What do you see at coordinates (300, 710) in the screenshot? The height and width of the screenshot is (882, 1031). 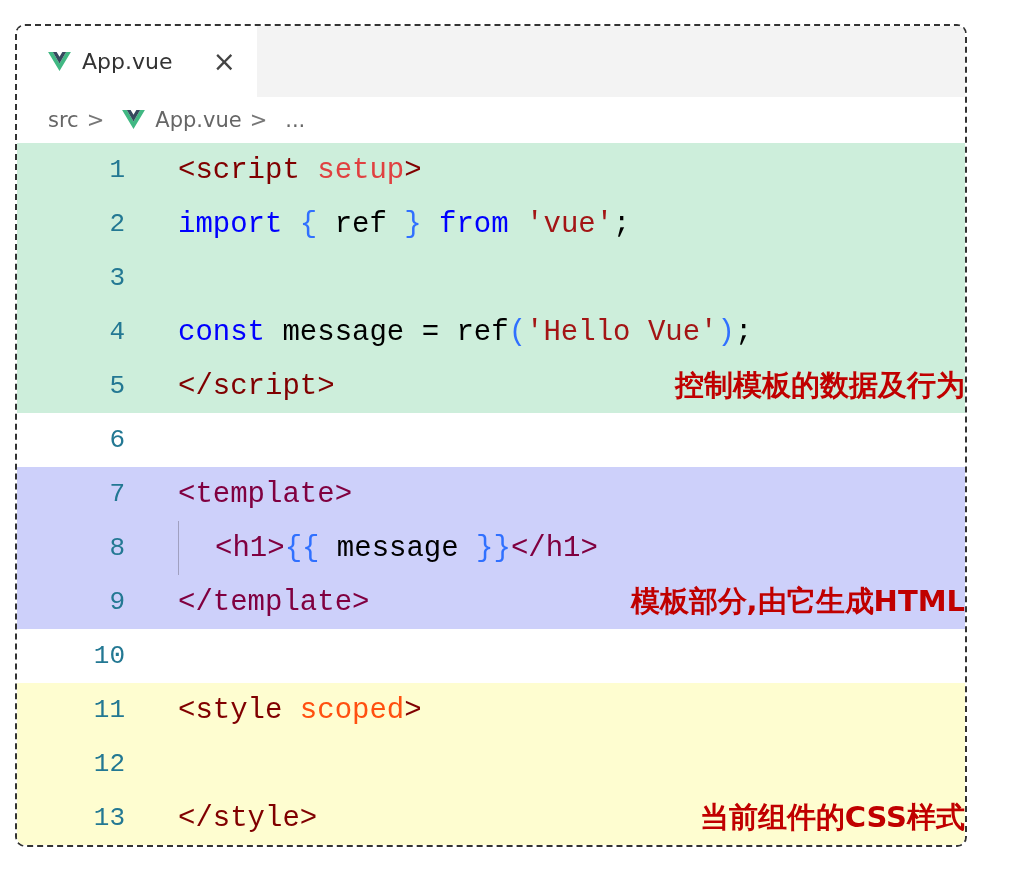 I see `code-line: <style scoped>` at bounding box center [300, 710].